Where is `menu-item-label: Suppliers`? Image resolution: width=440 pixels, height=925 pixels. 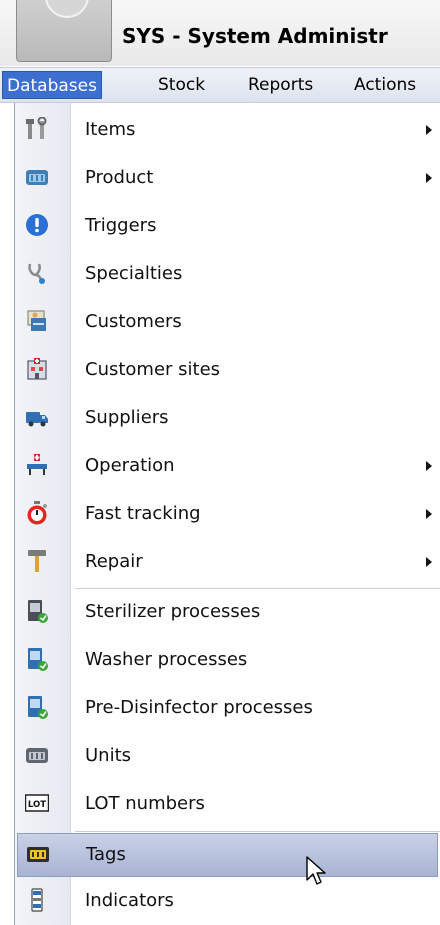 menu-item-label: Suppliers is located at coordinates (127, 417).